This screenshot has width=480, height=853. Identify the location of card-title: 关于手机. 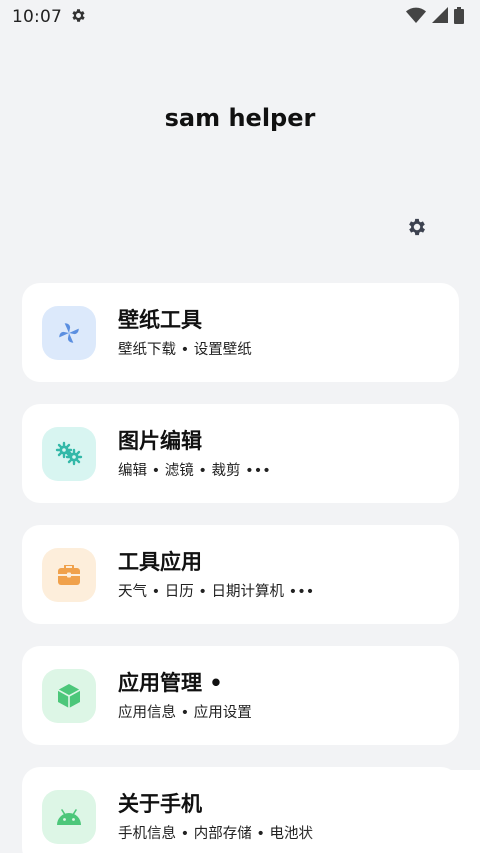
(160, 803).